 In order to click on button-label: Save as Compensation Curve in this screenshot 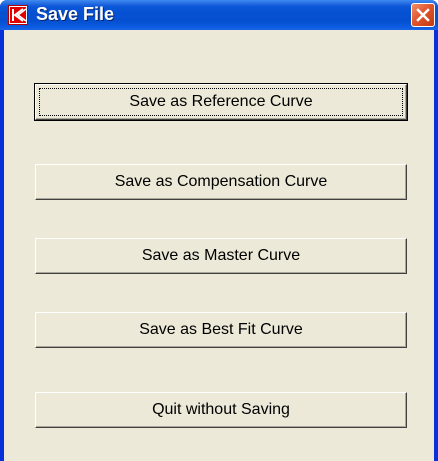, I will do `click(221, 181)`.